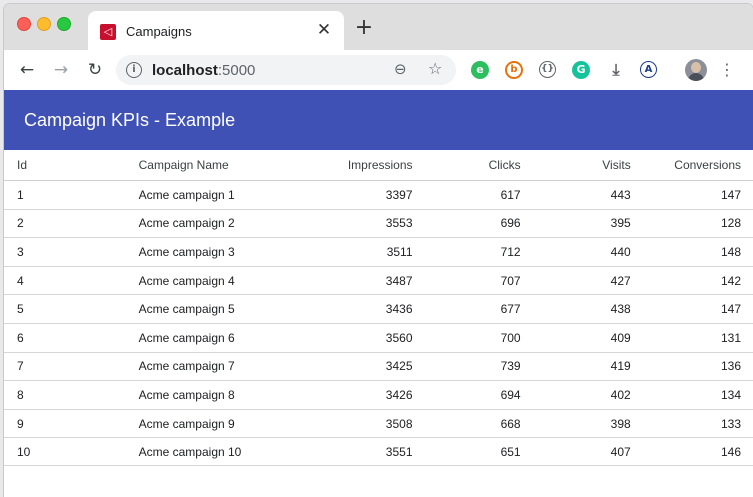  I want to click on zoom-icon: ⊖, so click(400, 69).